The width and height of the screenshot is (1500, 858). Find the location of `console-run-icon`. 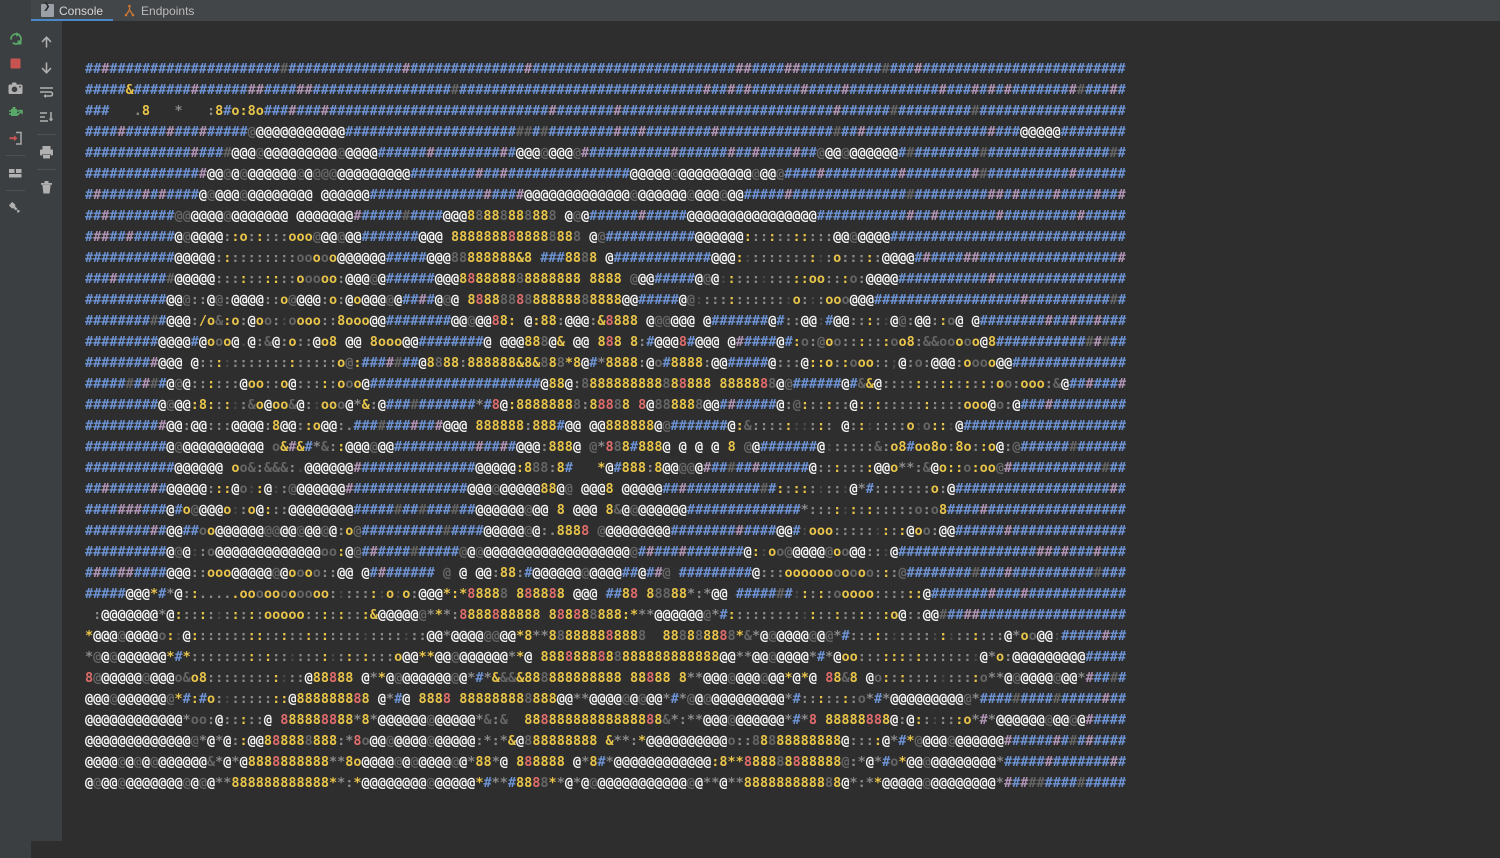

console-run-icon is located at coordinates (47, 9).